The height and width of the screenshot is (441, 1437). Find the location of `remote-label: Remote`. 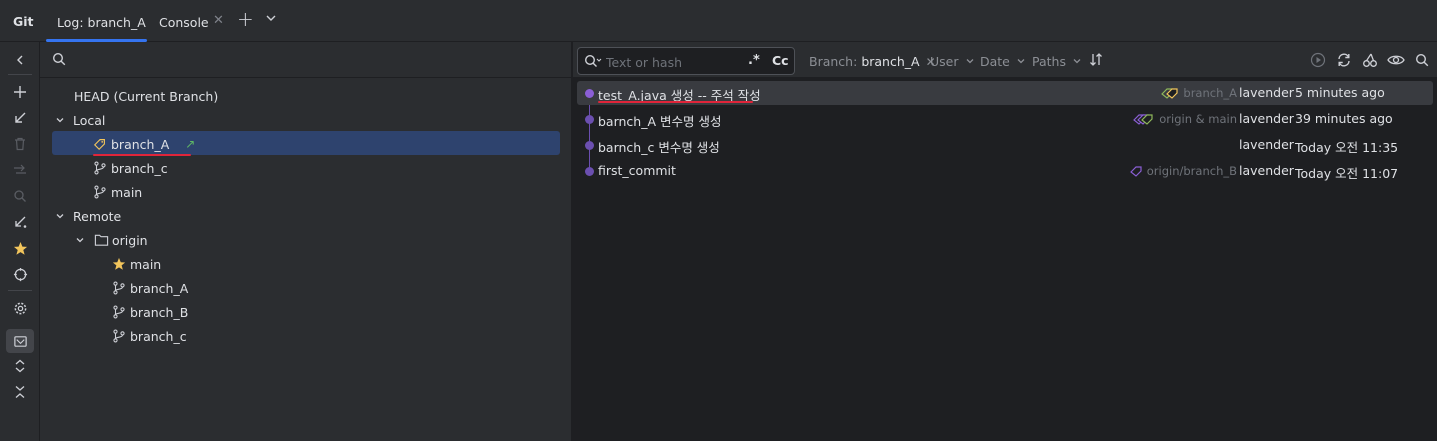

remote-label: Remote is located at coordinates (97, 216).